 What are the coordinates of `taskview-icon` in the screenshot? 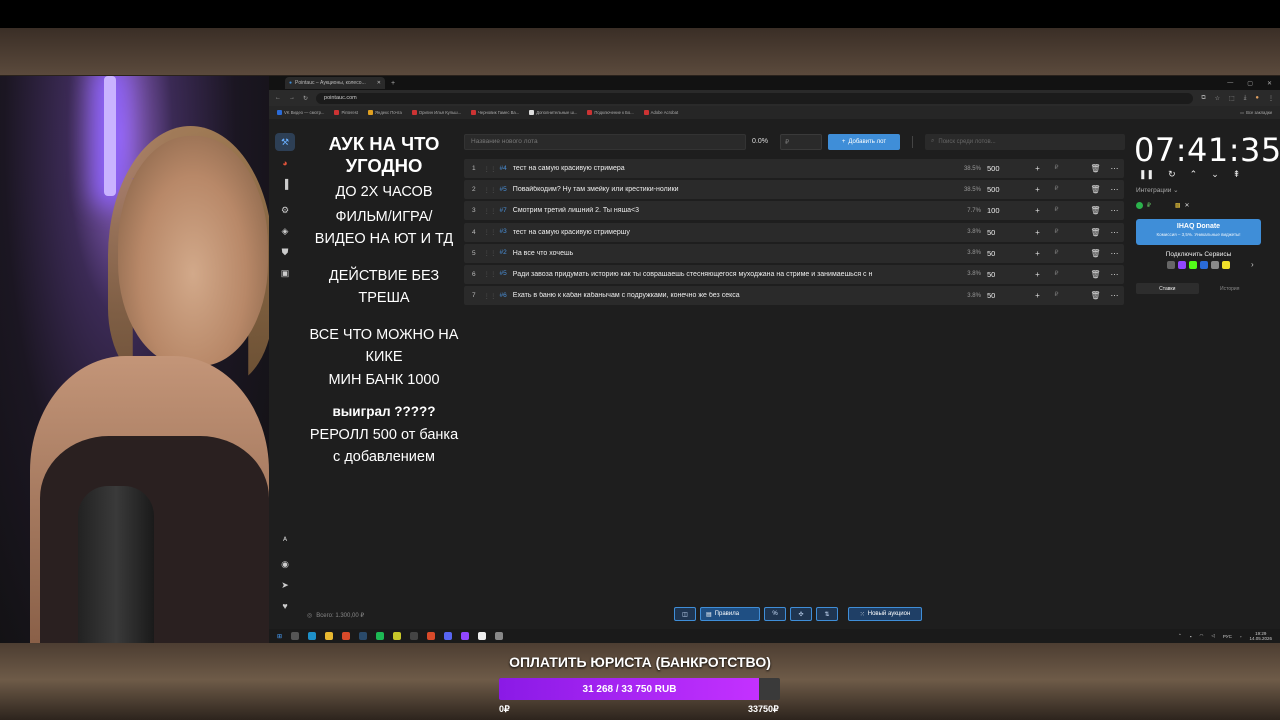 It's located at (295, 636).